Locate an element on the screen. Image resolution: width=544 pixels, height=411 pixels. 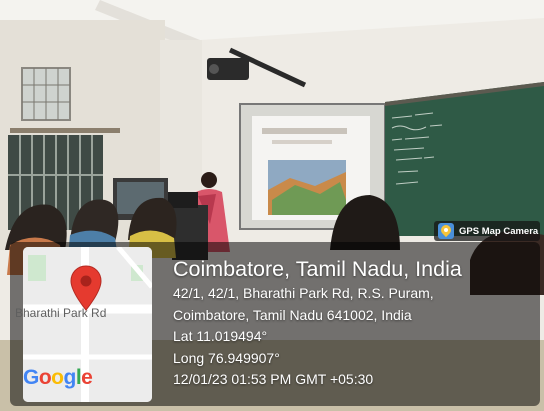
address-line-2: Coimbatore, Tamil Nadu 641002, India is located at coordinates (292, 314).